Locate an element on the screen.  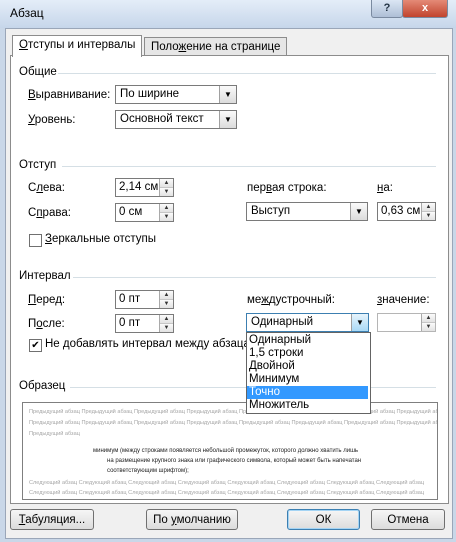
level-value: Основной текст is located at coordinates (162, 119).